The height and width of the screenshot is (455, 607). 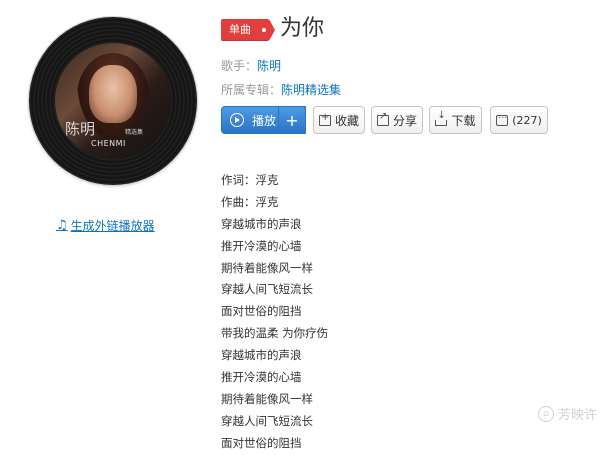 I want to click on watermark-text: 芳映许, so click(x=577, y=415).